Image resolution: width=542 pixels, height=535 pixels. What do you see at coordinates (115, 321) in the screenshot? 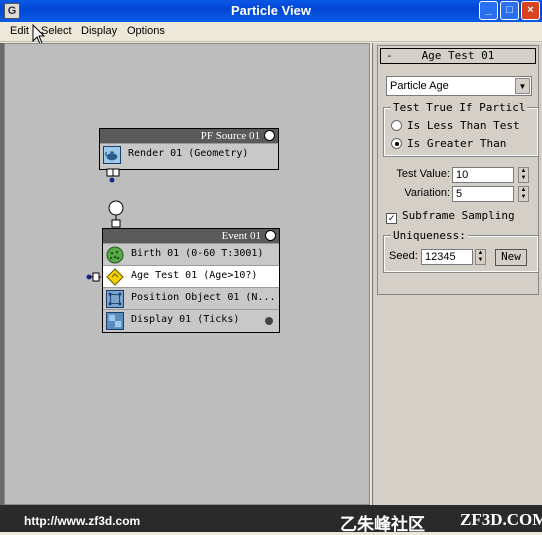
I see `display-icon` at bounding box center [115, 321].